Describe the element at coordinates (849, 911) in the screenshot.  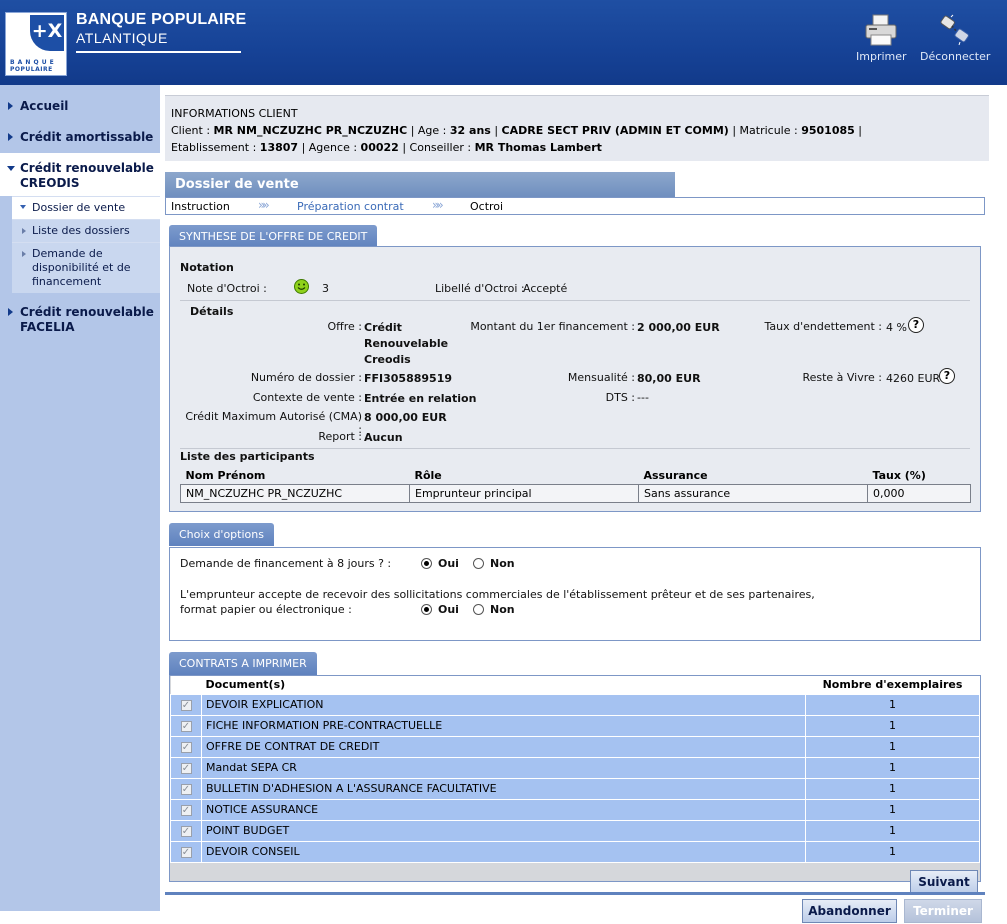
I see `abandonner-button: Abandonner` at that location.